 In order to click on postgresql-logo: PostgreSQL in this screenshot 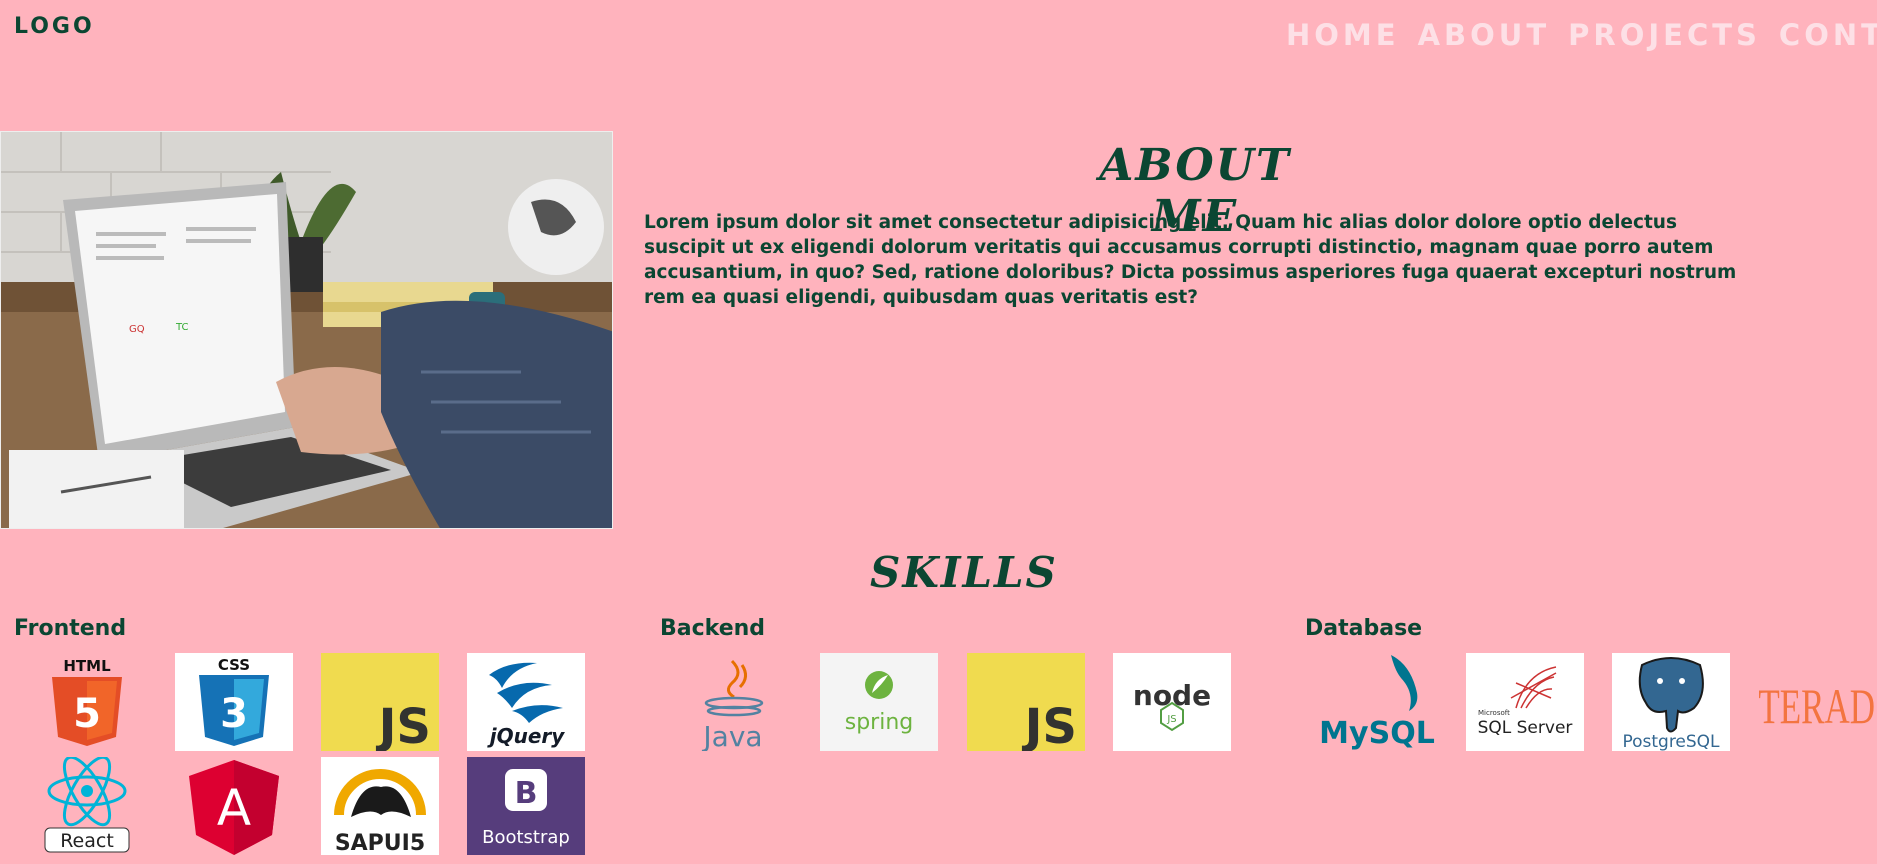, I will do `click(1671, 702)`.